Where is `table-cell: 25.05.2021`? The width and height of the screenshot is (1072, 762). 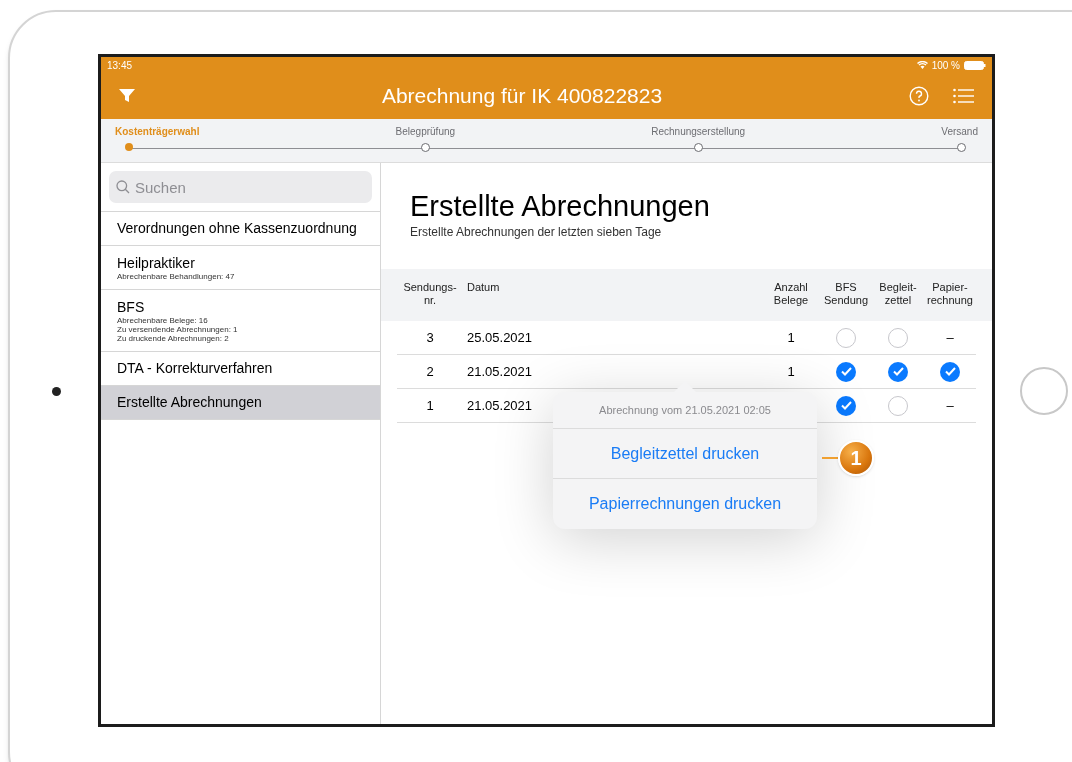
table-cell: 25.05.2021 is located at coordinates (500, 337).